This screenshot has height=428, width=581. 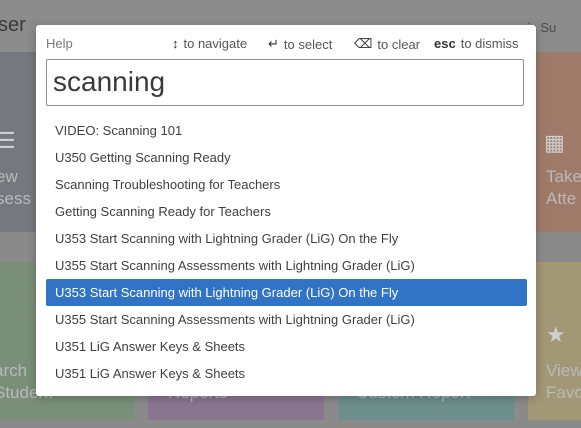 I want to click on hint-clear: ⌫ to clear, so click(x=387, y=44).